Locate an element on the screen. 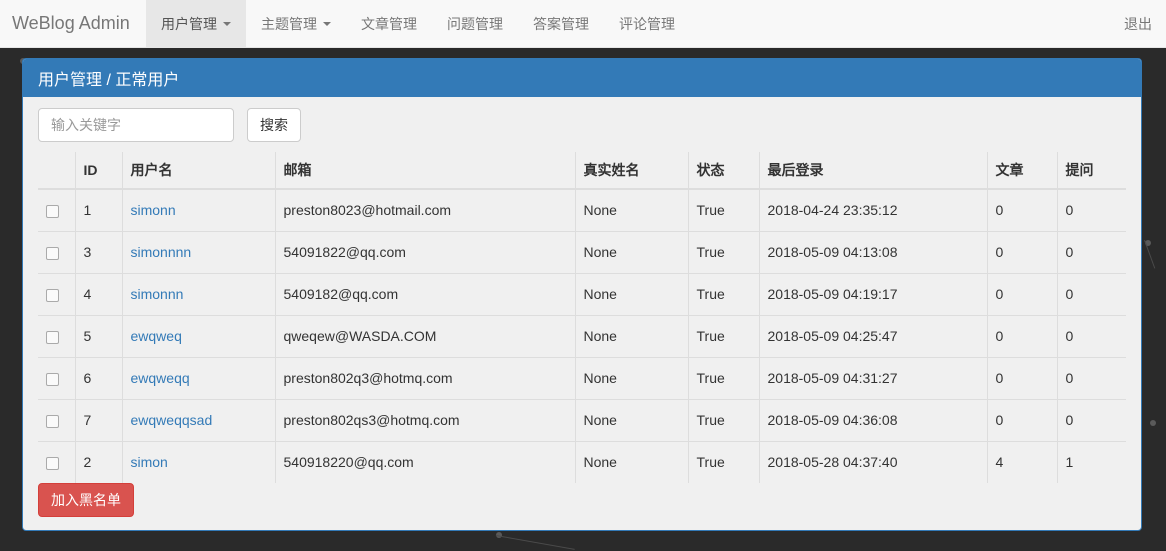 The width and height of the screenshot is (1166, 551). cell-email: qweqew@WASDA.COM is located at coordinates (424, 336).